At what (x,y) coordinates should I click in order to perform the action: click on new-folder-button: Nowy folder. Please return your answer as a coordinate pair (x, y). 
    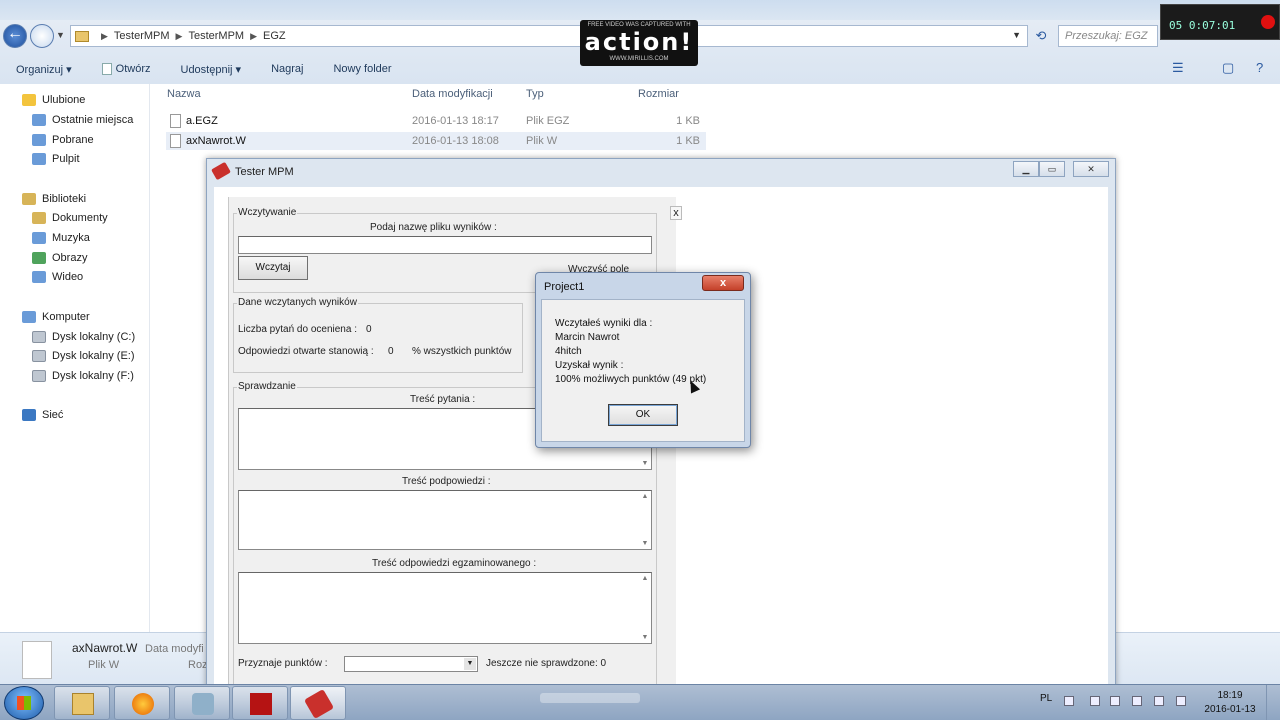
    Looking at the image, I should click on (362, 69).